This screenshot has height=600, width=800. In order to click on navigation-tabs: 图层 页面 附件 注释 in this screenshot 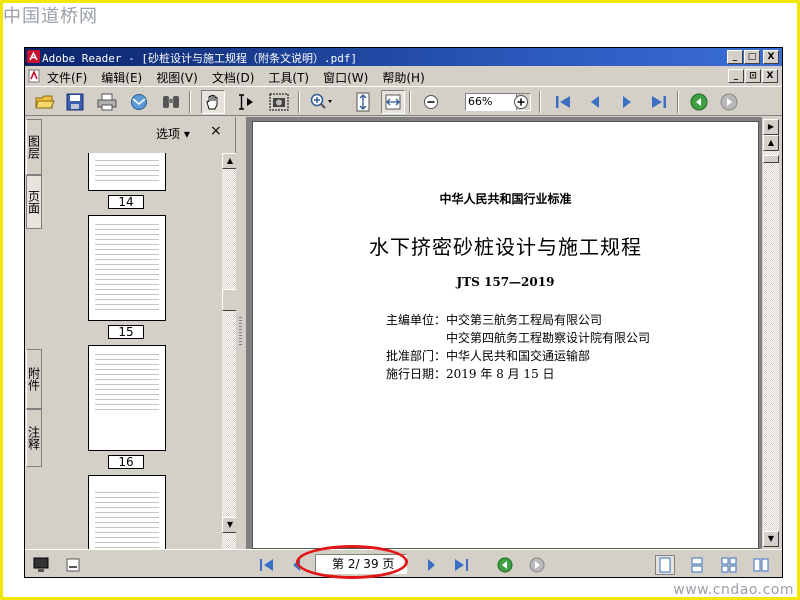, I will do `click(34, 333)`.